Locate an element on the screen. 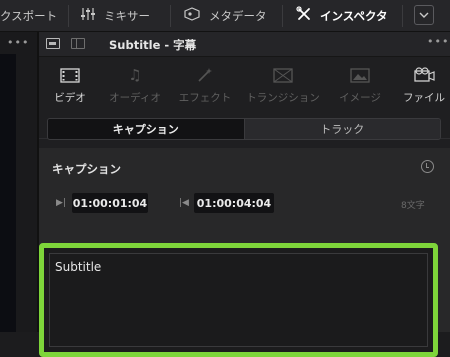 The height and width of the screenshot is (357, 450). tab-video: ビデオ is located at coordinates (70, 85).